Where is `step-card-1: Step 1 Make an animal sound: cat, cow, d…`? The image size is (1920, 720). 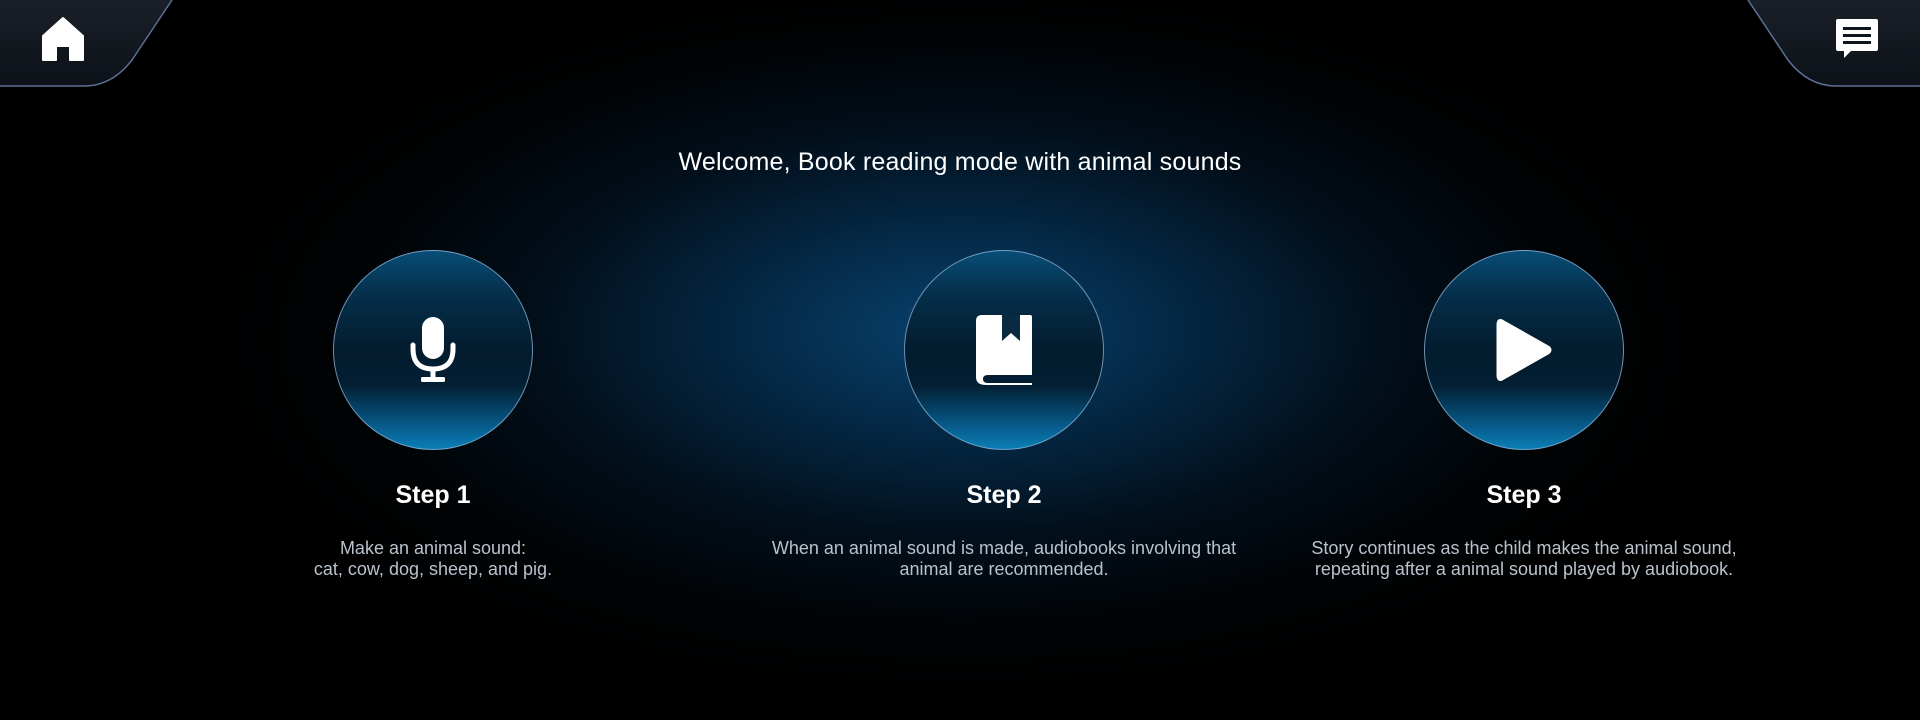 step-card-1: Step 1 Make an animal sound: cat, cow, d… is located at coordinates (433, 415).